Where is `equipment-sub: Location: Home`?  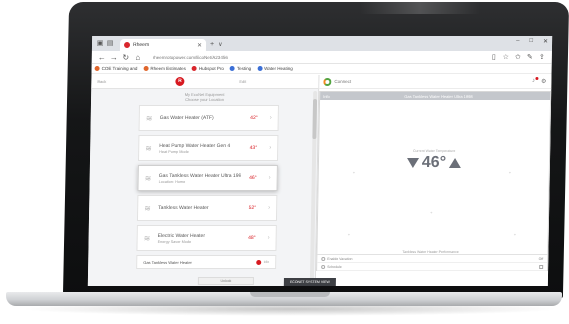
equipment-sub: Location: Home is located at coordinates (172, 181).